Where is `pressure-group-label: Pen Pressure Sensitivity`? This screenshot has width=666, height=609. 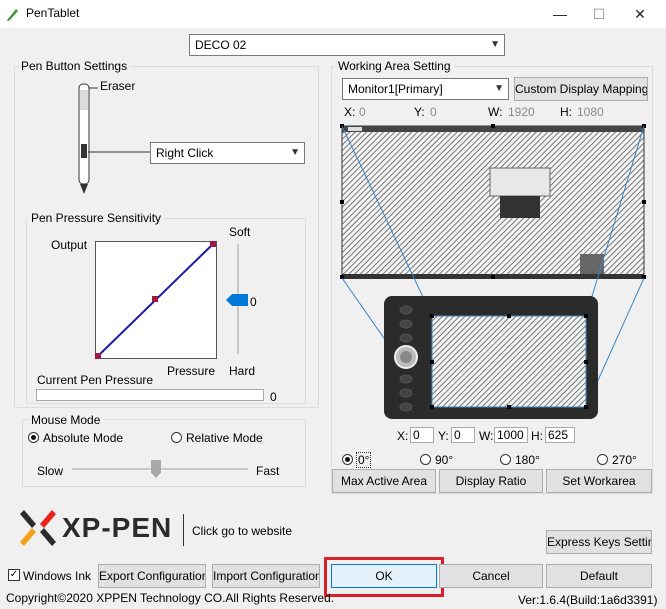
pressure-group-label: Pen Pressure Sensitivity is located at coordinates (96, 218).